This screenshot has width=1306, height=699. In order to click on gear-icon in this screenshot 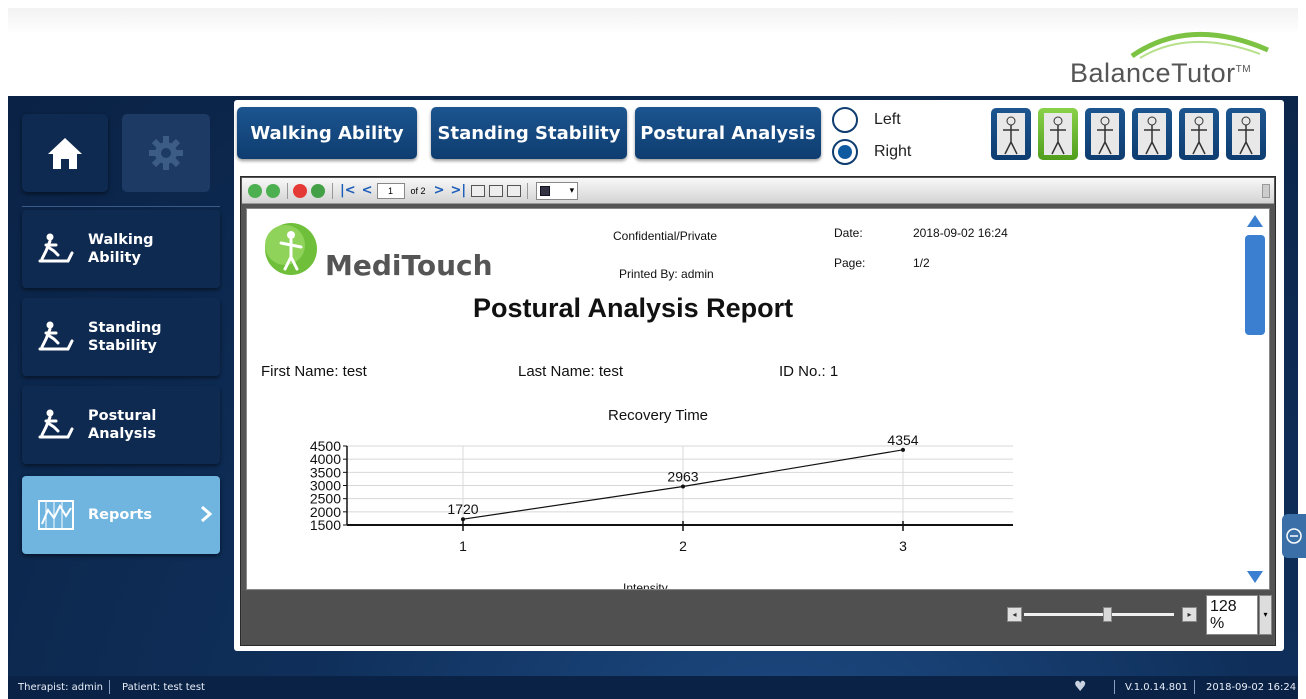, I will do `click(166, 153)`.